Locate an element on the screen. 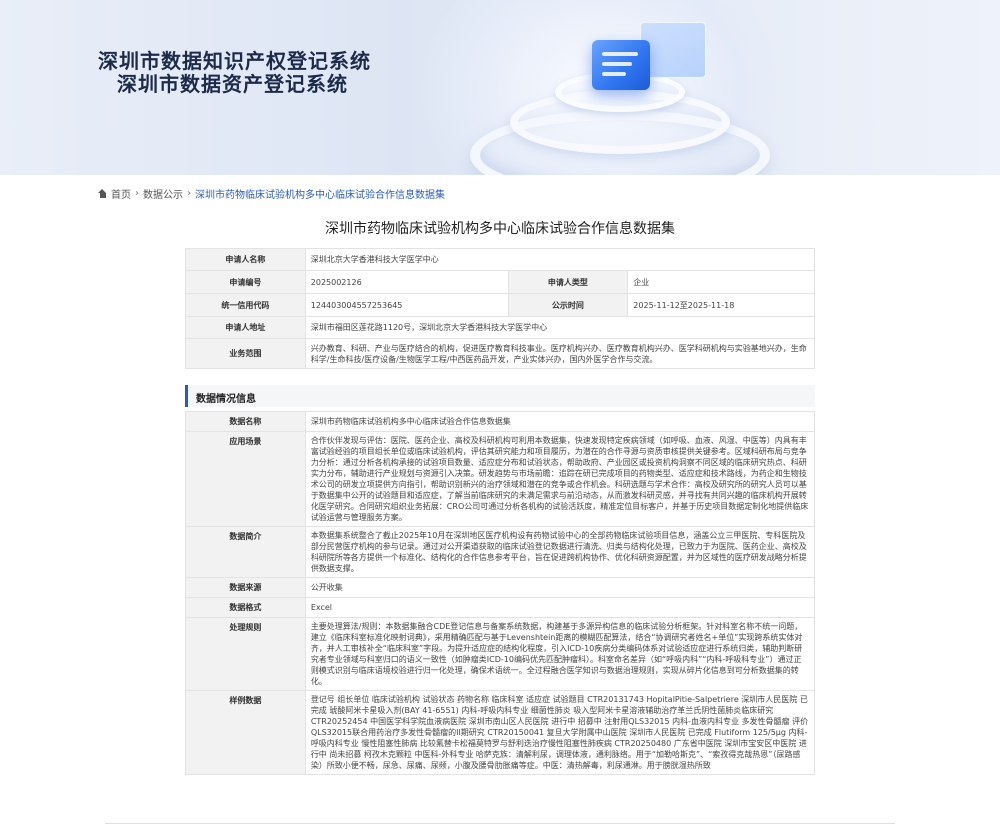  system-title-asset: 深圳市数据资产登记系统 is located at coordinates (232, 84).